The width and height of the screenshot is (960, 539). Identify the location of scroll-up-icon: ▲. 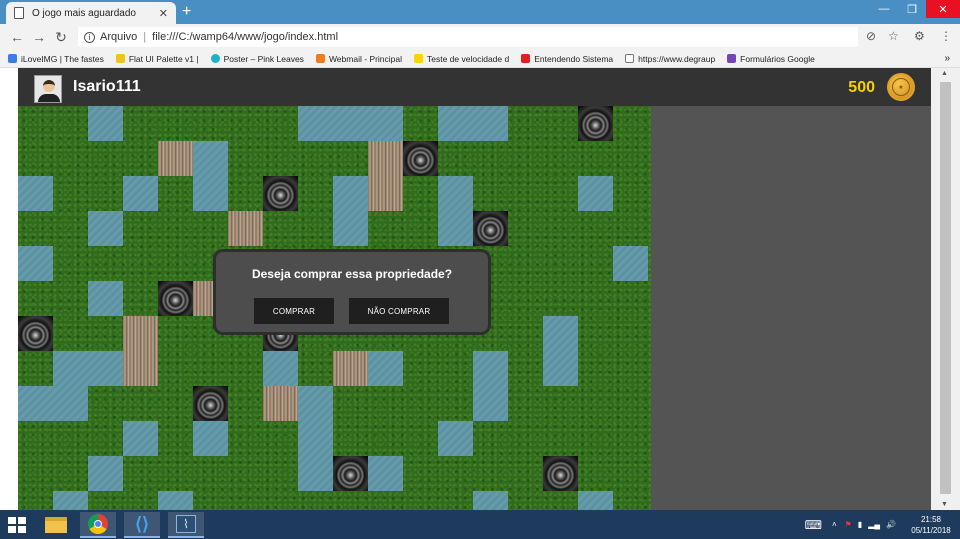
(944, 73).